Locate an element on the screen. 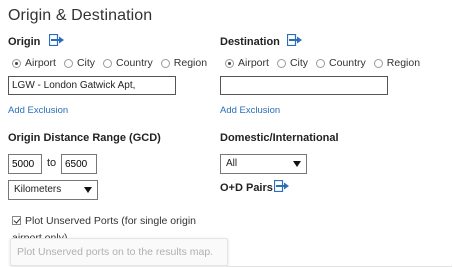 This screenshot has height=267, width=453. origin-type-radios: Airport City Country Region is located at coordinates (113, 63).